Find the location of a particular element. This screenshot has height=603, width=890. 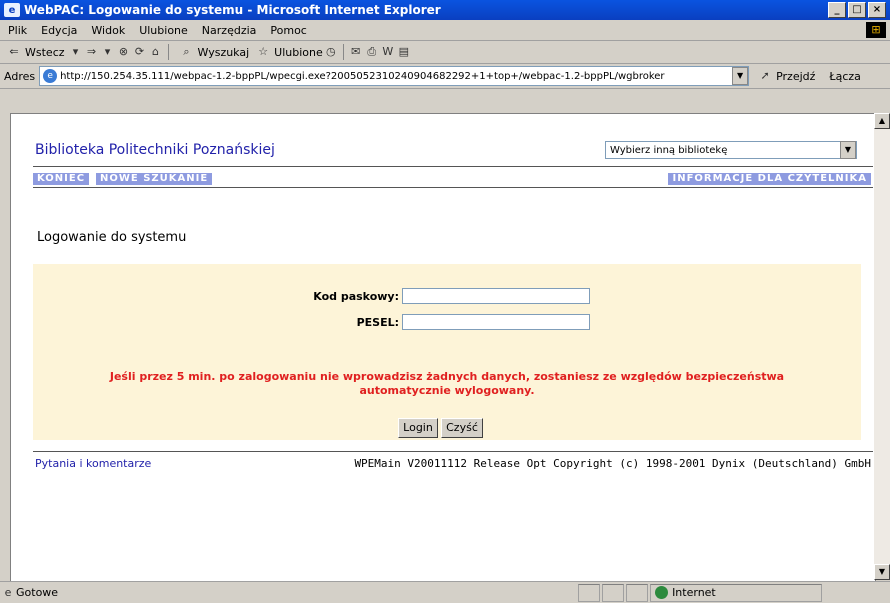

stop-icon: ⊗ is located at coordinates (124, 52).